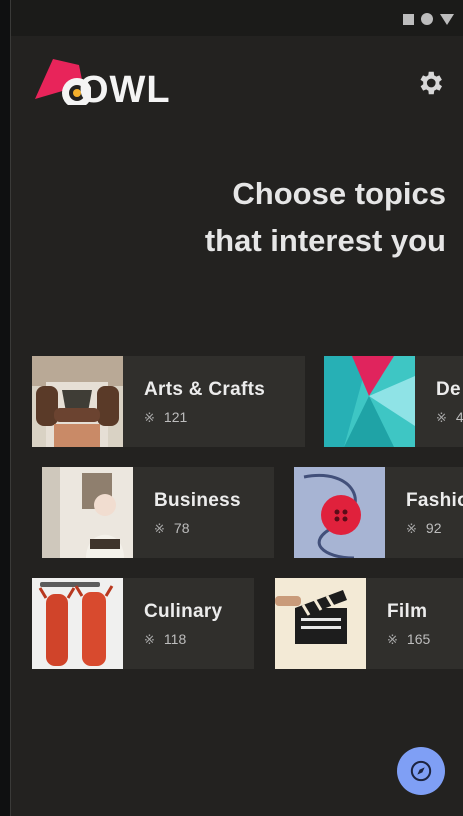  Describe the element at coordinates (237, 18) in the screenshot. I see `status-bar` at that location.